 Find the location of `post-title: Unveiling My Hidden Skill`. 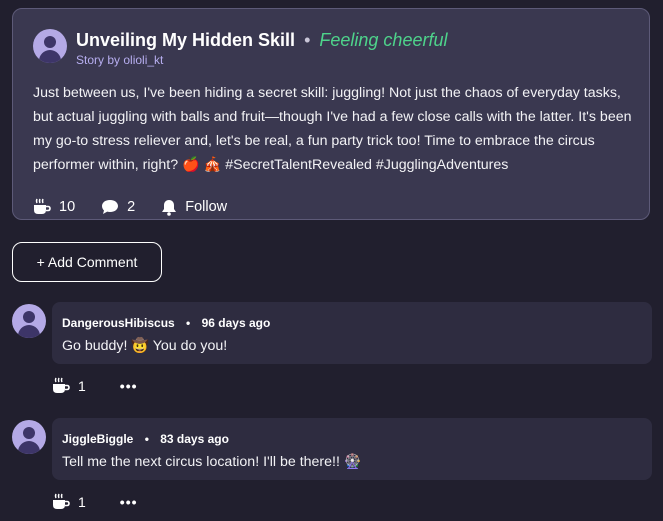

post-title: Unveiling My Hidden Skill is located at coordinates (186, 40).